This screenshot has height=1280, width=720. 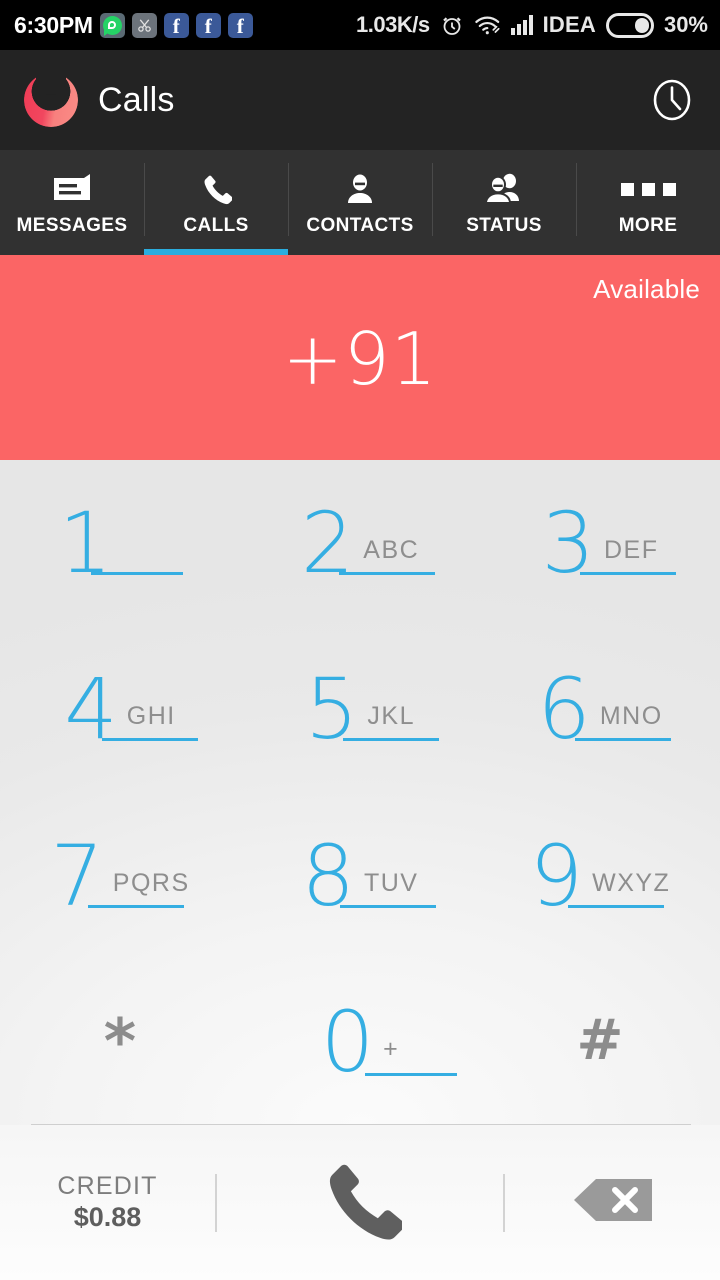 What do you see at coordinates (391, 882) in the screenshot?
I see `key-letters: TUV` at bounding box center [391, 882].